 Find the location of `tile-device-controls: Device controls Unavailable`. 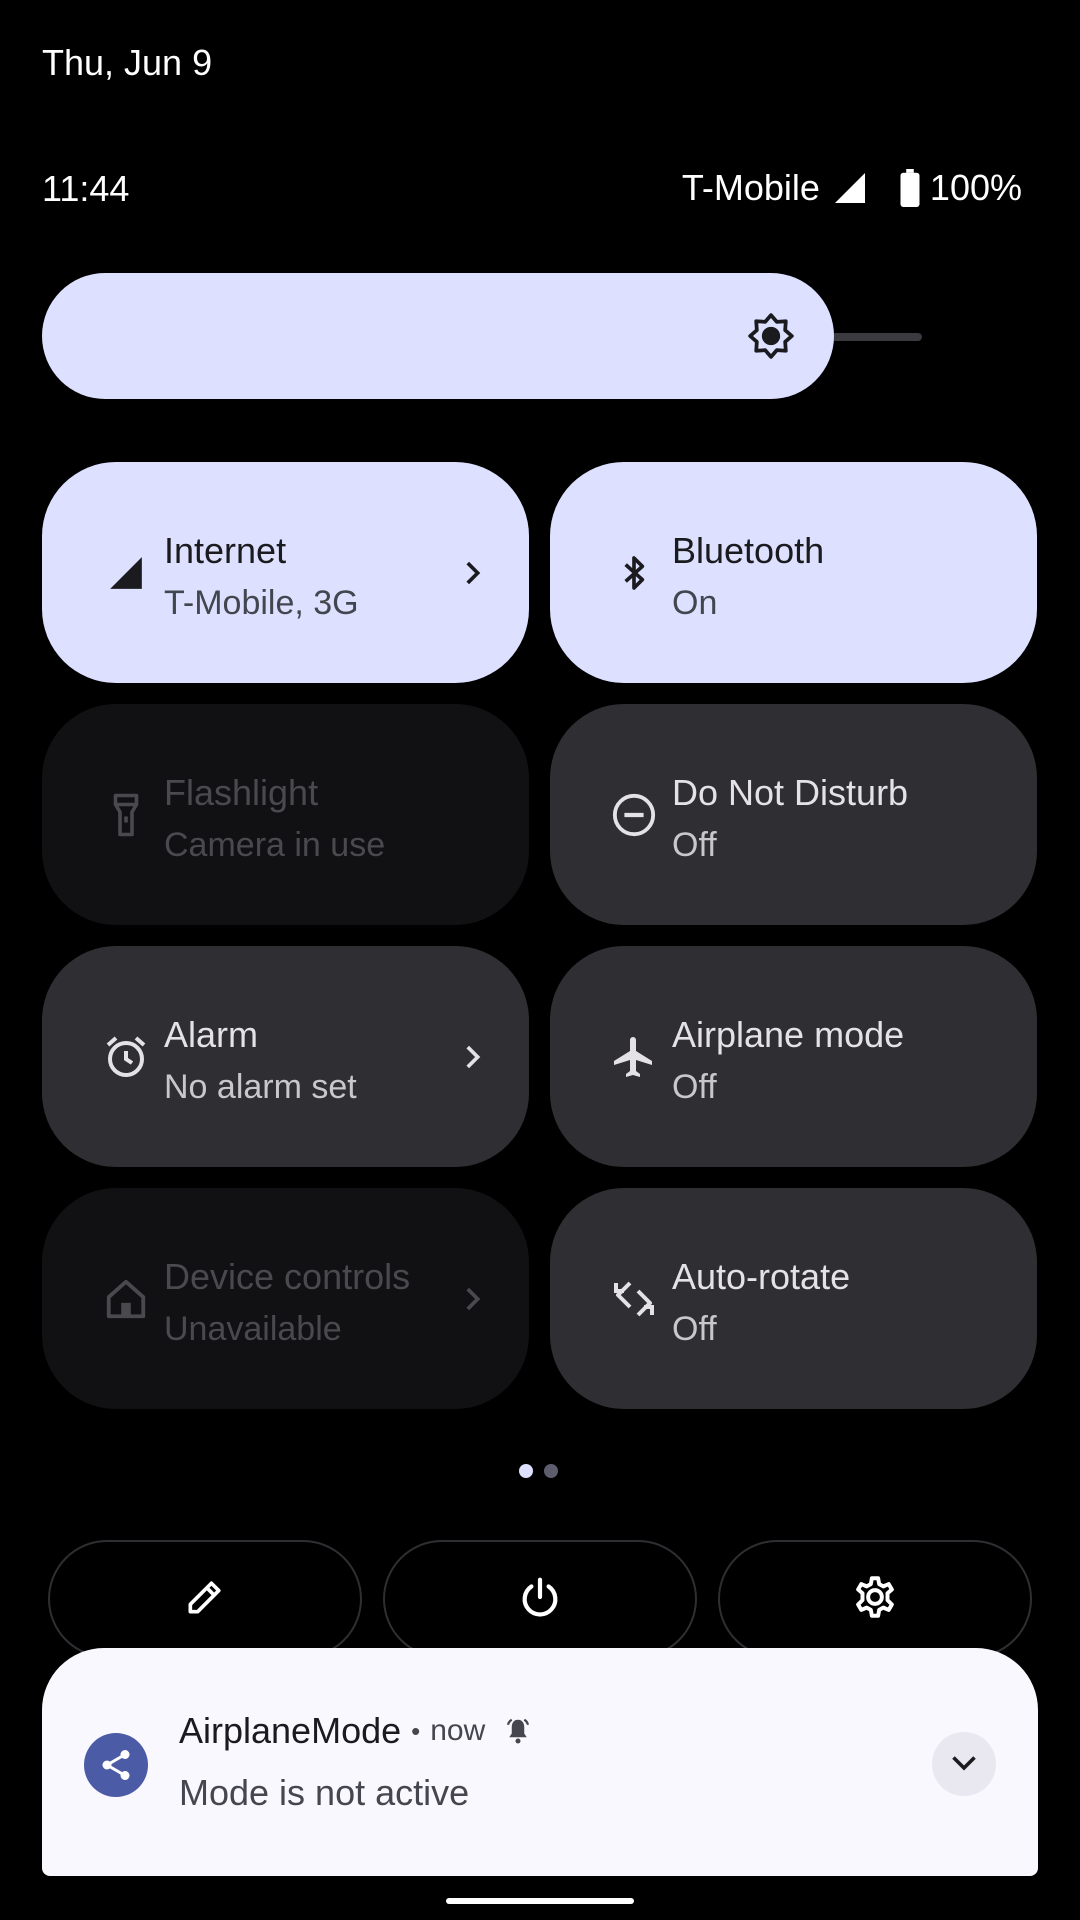

tile-device-controls: Device controls Unavailable is located at coordinates (285, 1298).